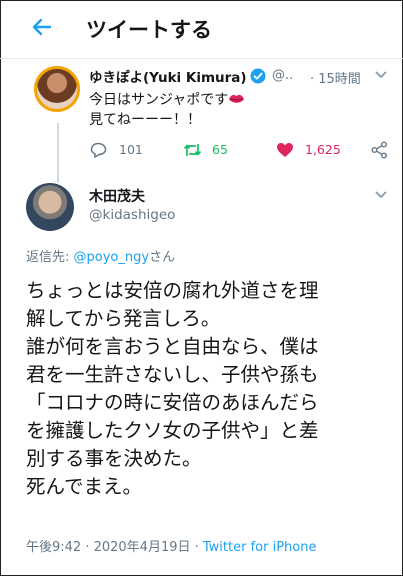 This screenshot has height=576, width=403. What do you see at coordinates (260, 547) in the screenshot?
I see `tweet-client-link: Twitter for iPhone` at bounding box center [260, 547].